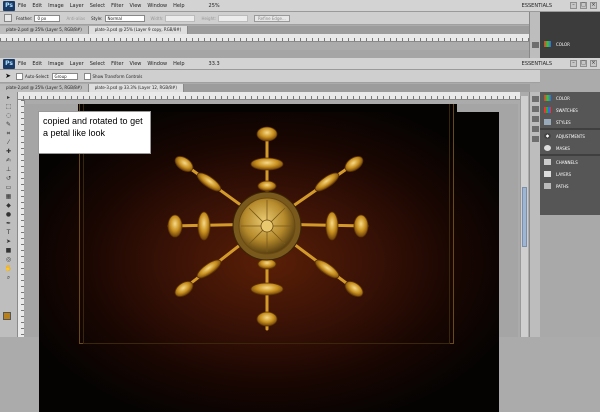  Describe the element at coordinates (9, 63) in the screenshot. I see `photoshop-logo-main: Ps` at that location.